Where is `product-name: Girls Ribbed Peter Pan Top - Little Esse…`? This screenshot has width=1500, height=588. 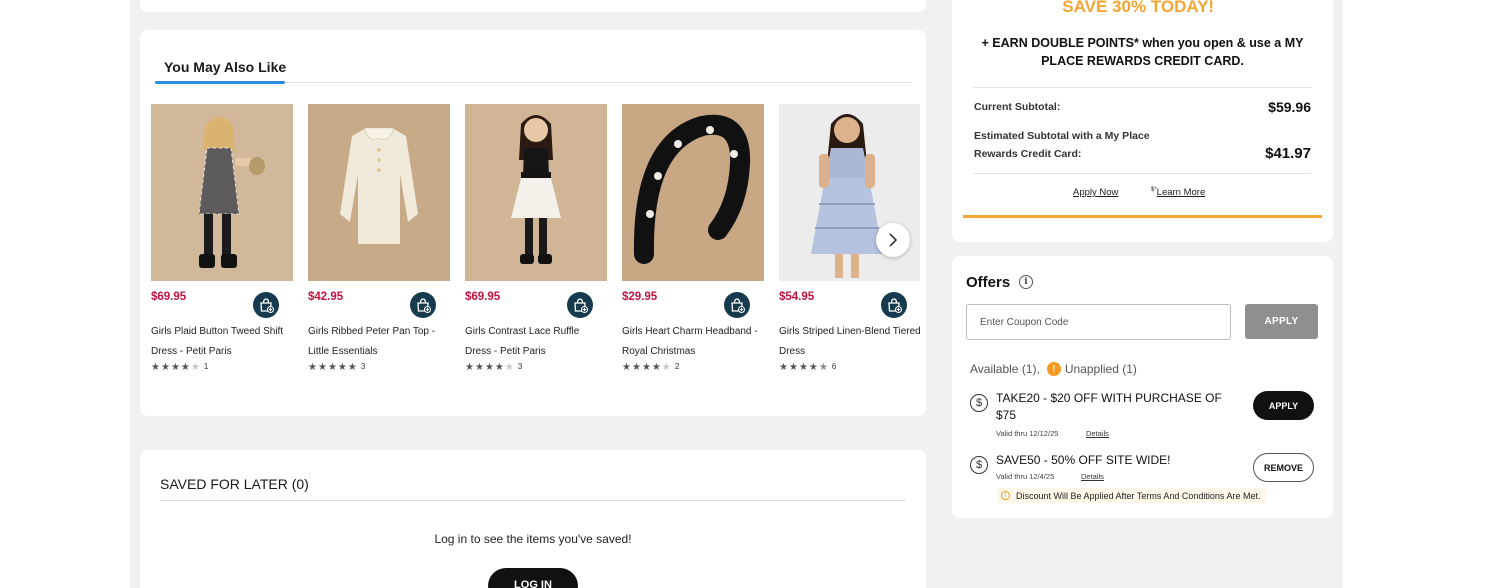
product-name: Girls Ribbed Peter Pan Top - Little Esse… is located at coordinates (379, 341).